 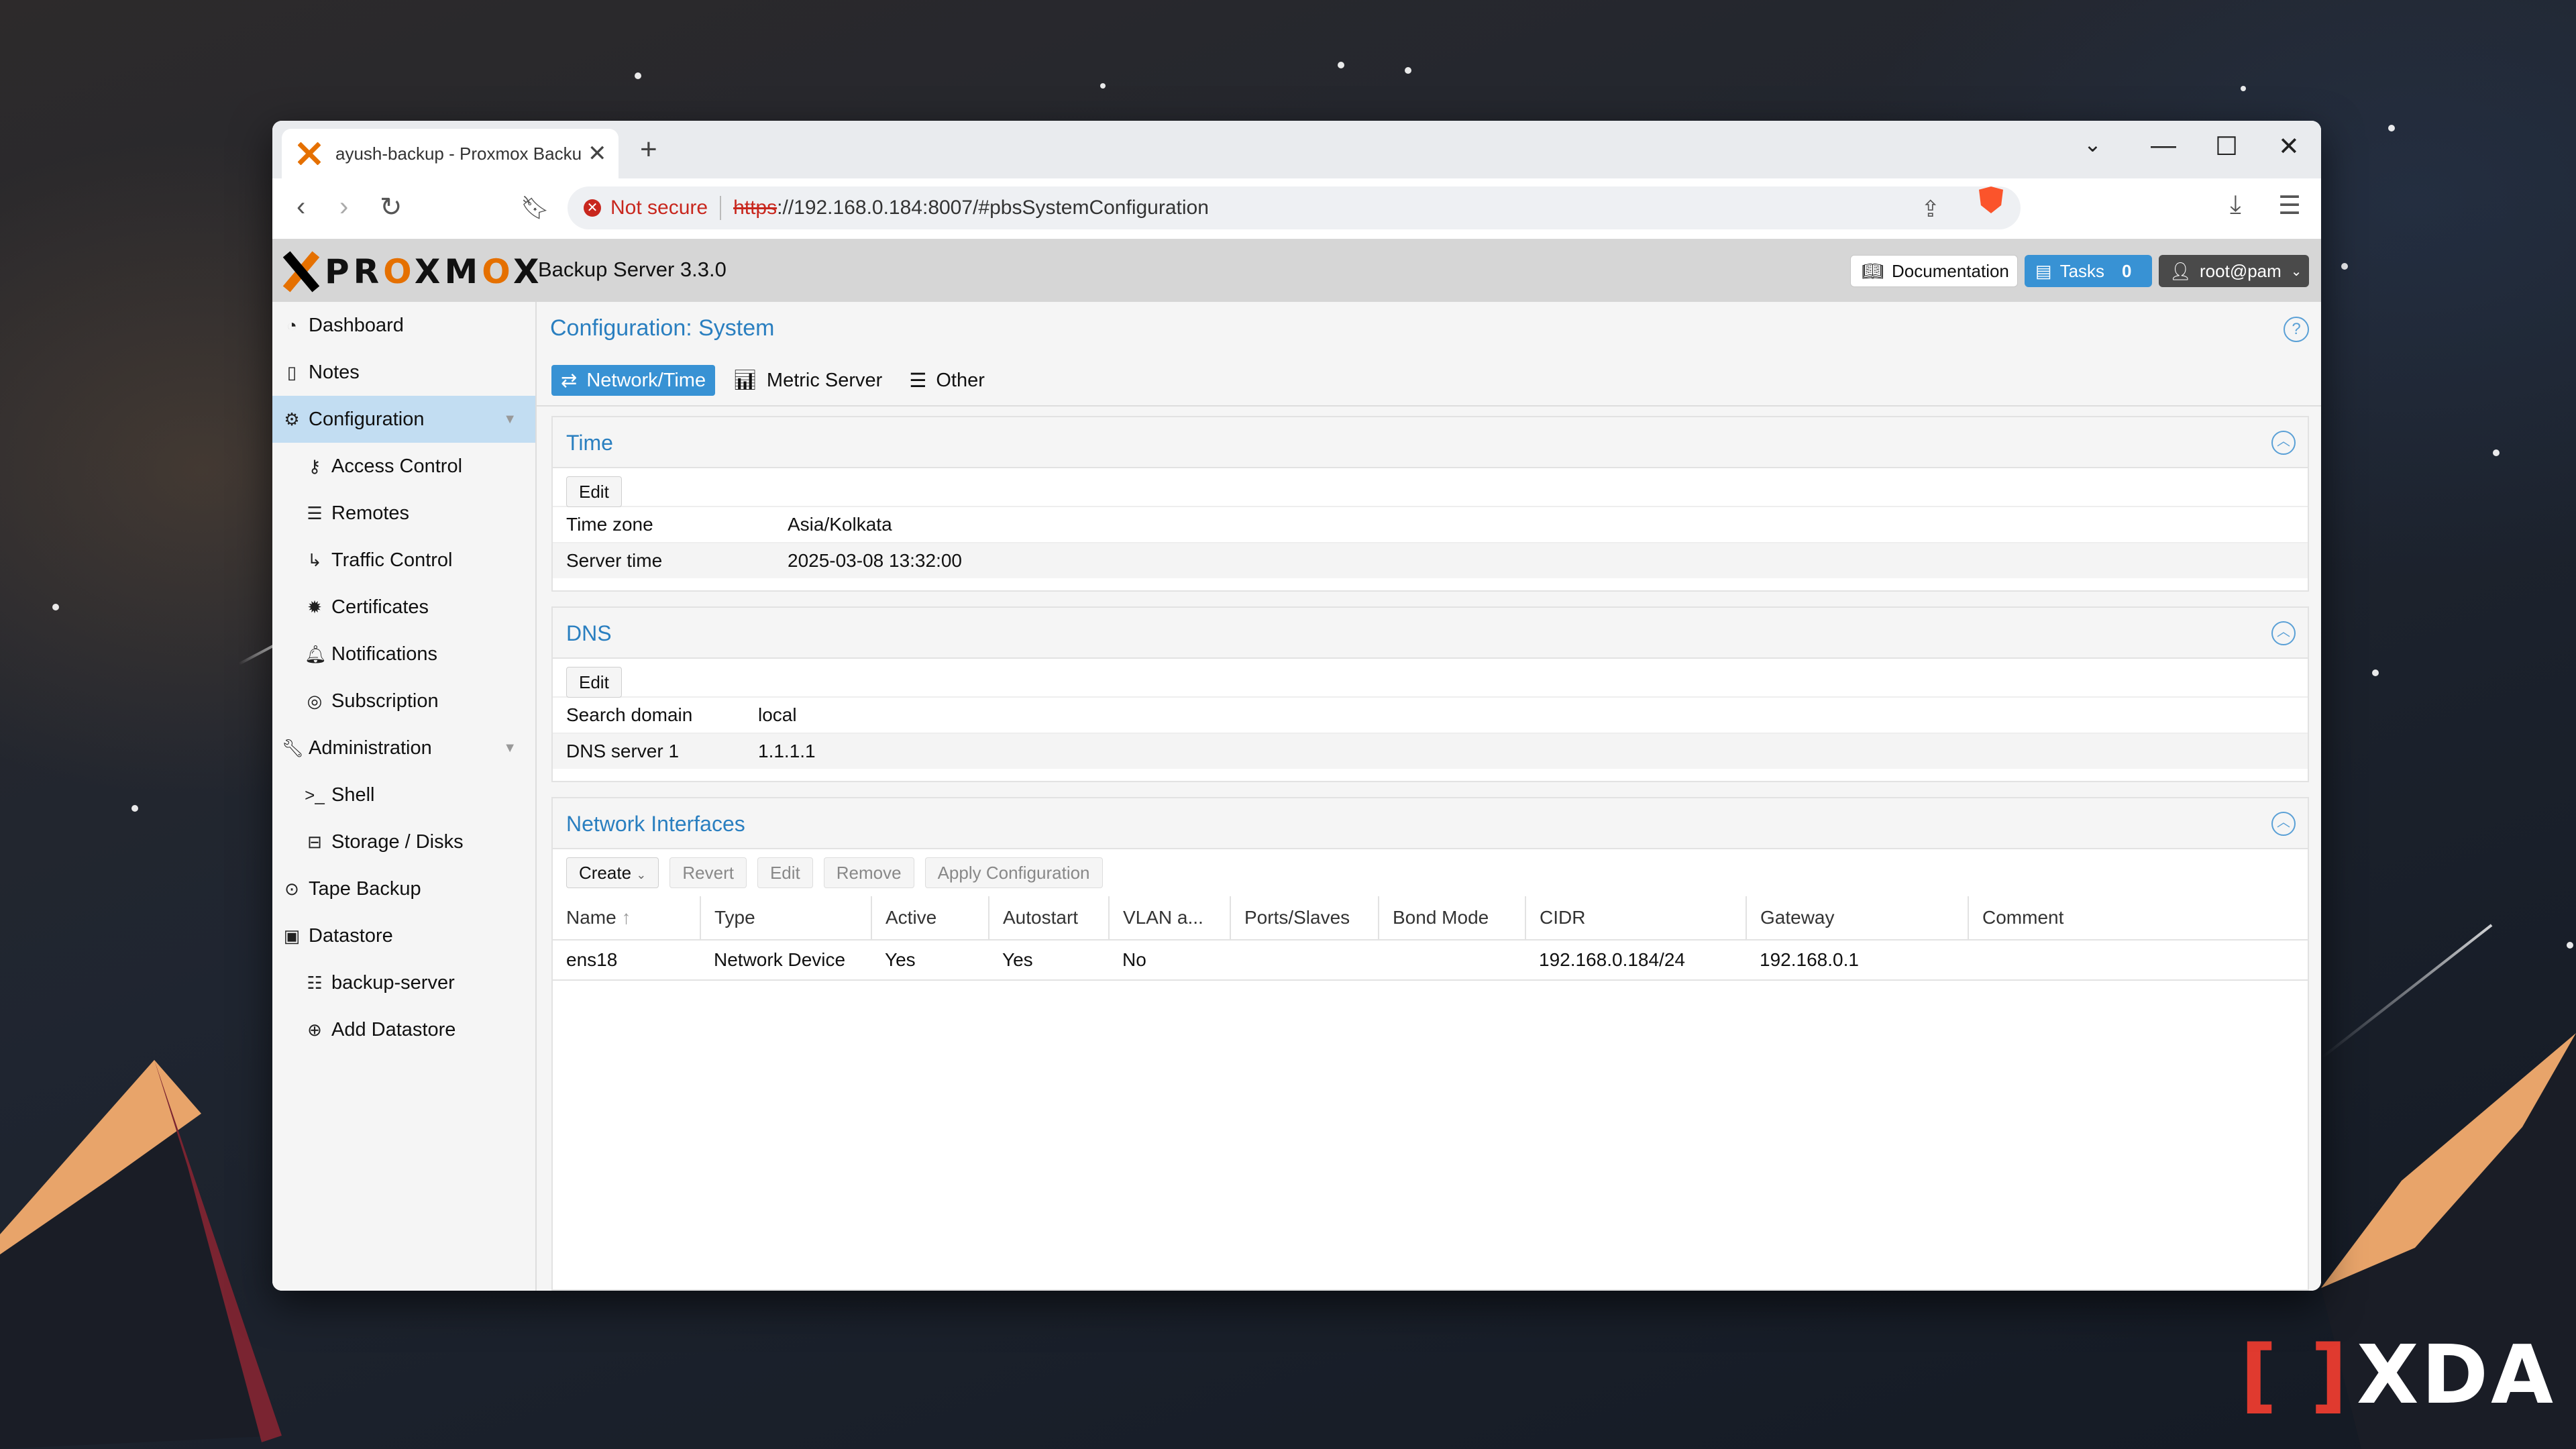 What do you see at coordinates (1049, 918) in the screenshot?
I see `column-header-autostart: Autostart` at bounding box center [1049, 918].